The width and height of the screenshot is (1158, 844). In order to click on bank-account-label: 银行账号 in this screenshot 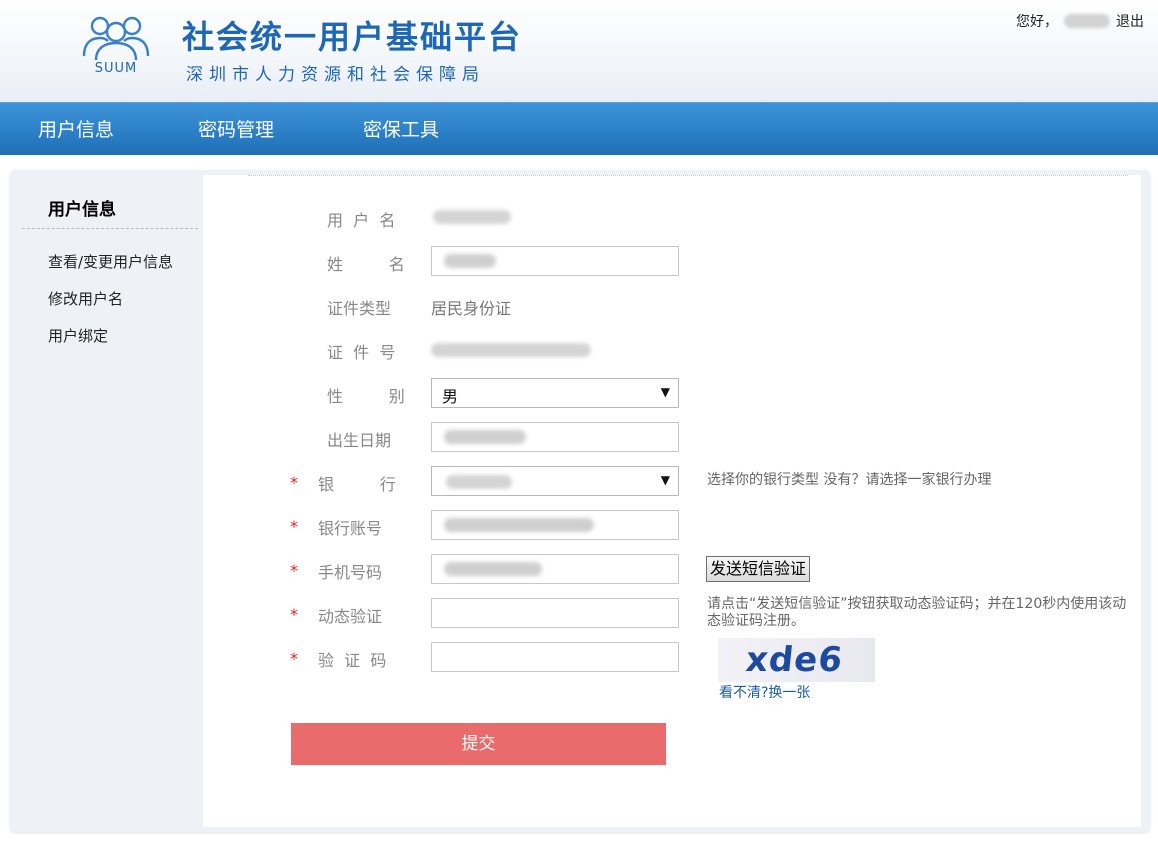, I will do `click(350, 528)`.